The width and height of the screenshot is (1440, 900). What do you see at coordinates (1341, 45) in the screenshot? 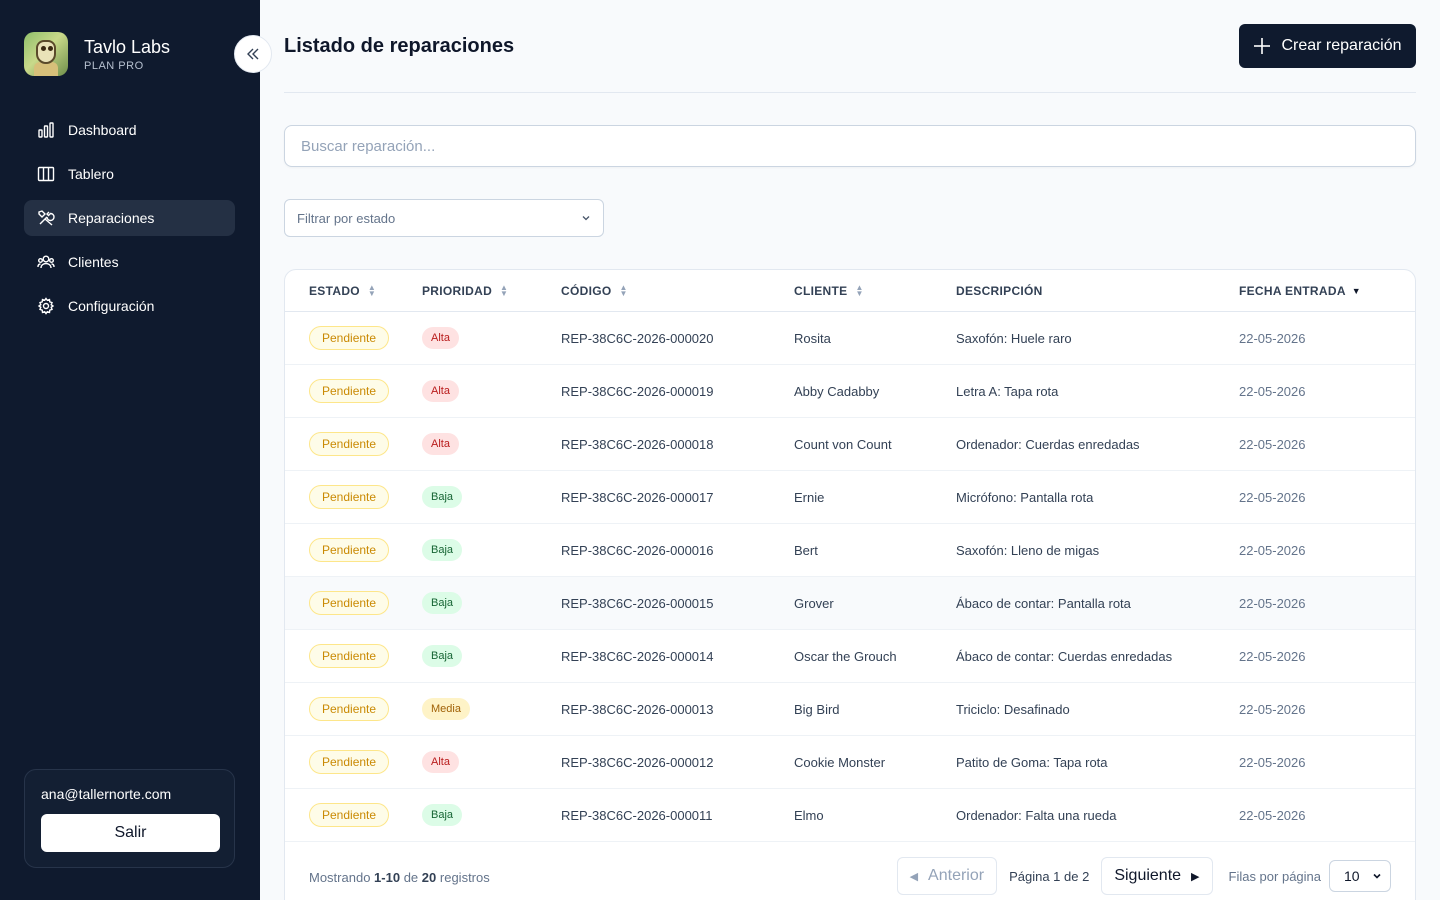
I see `create-repair-label: Crear reparación` at bounding box center [1341, 45].